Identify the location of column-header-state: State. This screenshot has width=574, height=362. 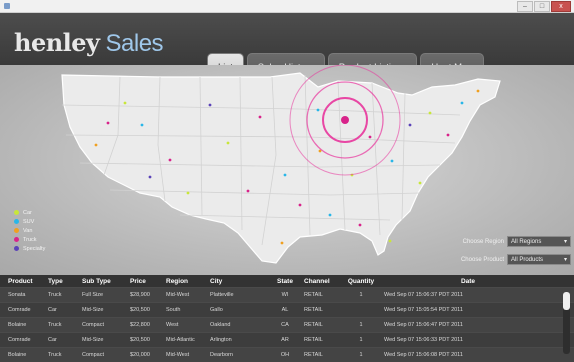
(284, 281).